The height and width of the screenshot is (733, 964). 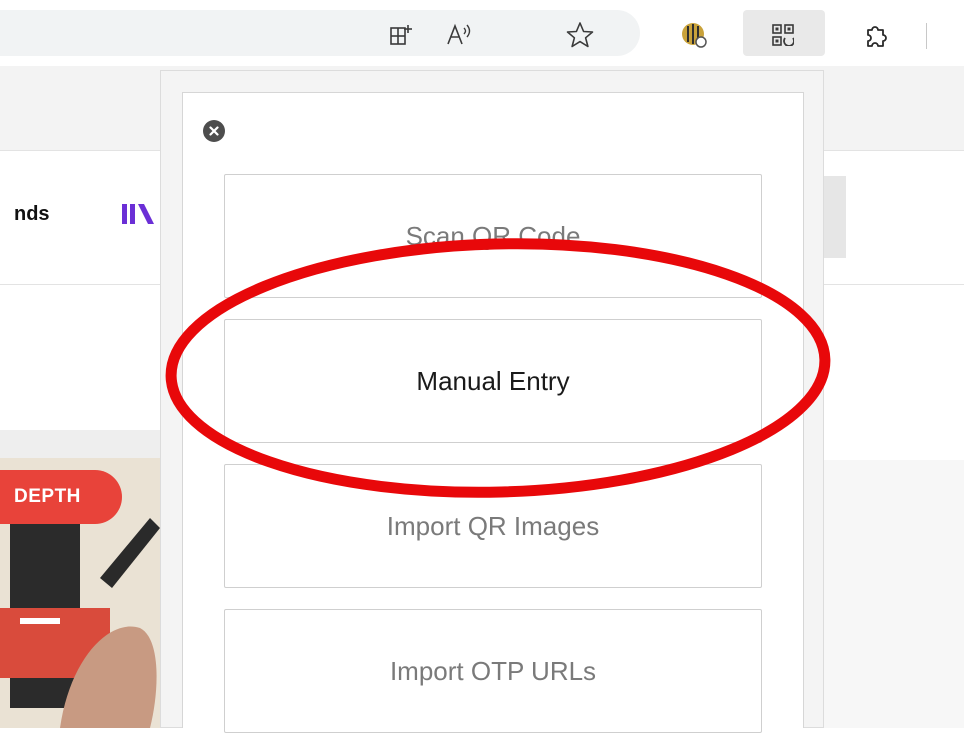 I want to click on browser-toolbar, so click(x=482, y=33).